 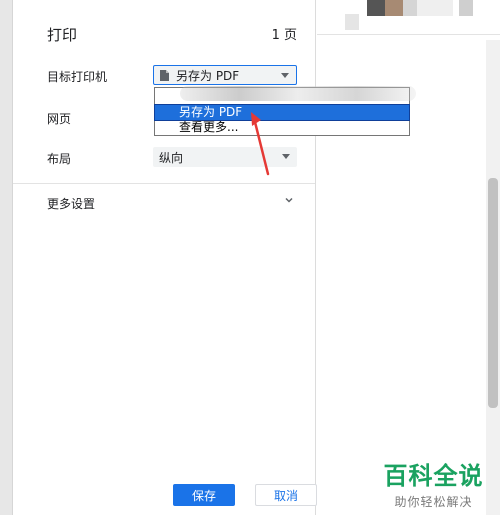 I want to click on printer-value: 另存为 PDF, so click(x=208, y=75).